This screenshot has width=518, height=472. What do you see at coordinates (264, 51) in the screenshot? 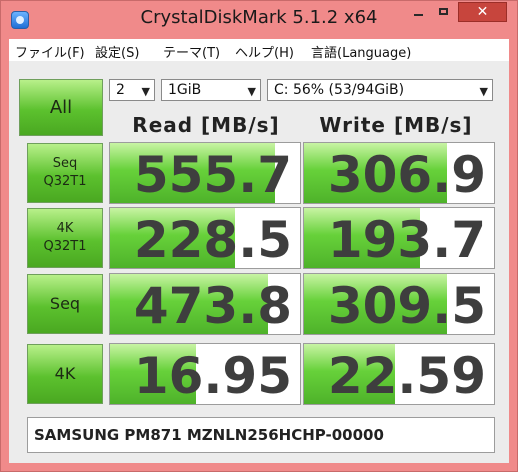
I see `menu-help: ヘルプ(H)` at bounding box center [264, 51].